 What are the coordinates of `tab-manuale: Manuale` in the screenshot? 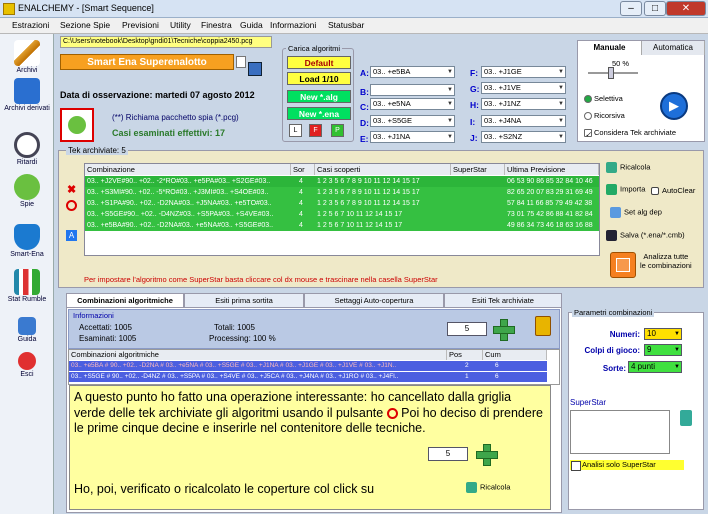 It's located at (610, 48).